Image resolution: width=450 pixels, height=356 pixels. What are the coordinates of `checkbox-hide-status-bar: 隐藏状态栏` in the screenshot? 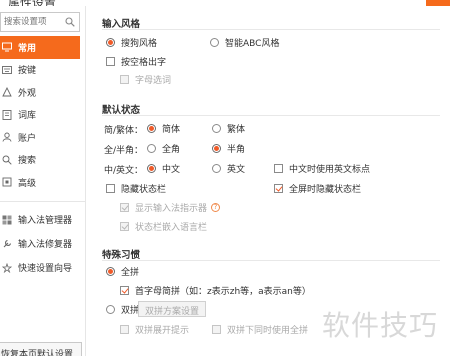 It's located at (136, 188).